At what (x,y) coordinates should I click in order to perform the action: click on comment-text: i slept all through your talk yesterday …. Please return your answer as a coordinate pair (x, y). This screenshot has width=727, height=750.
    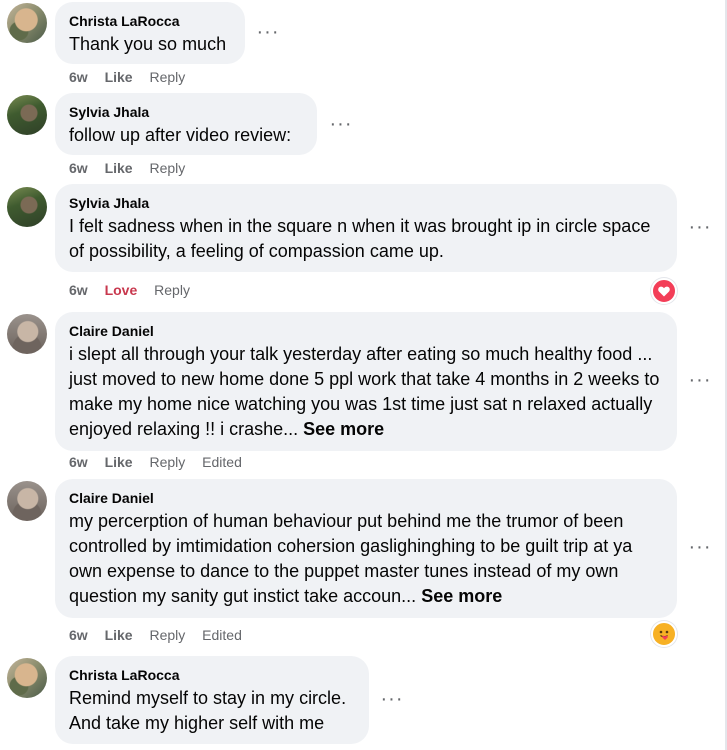
    Looking at the image, I should click on (364, 391).